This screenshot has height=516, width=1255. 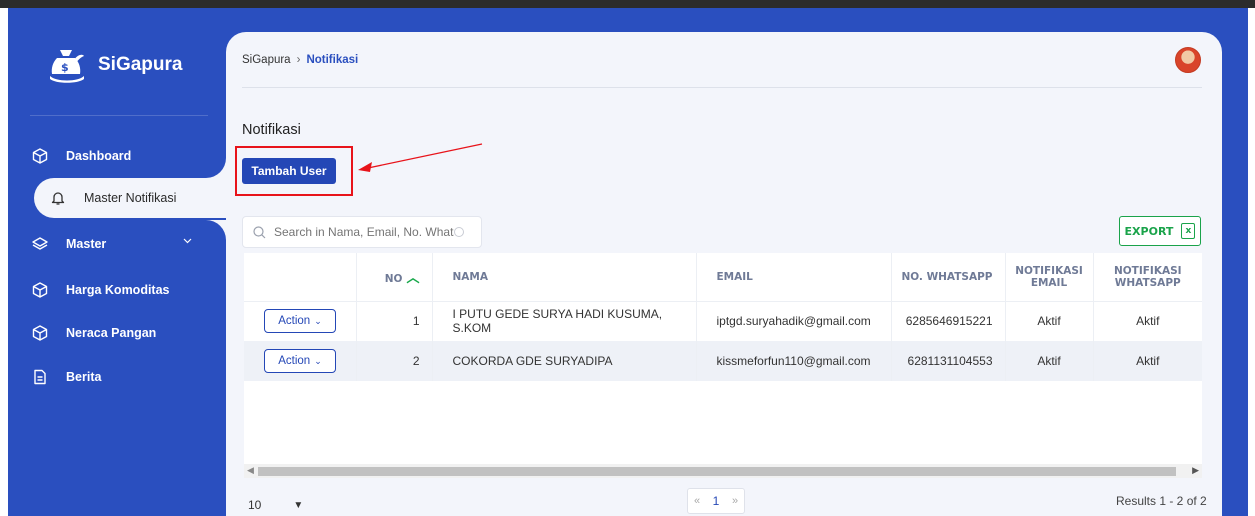 I want to click on scroll-left-arrow-icon: ◀, so click(x=250, y=470).